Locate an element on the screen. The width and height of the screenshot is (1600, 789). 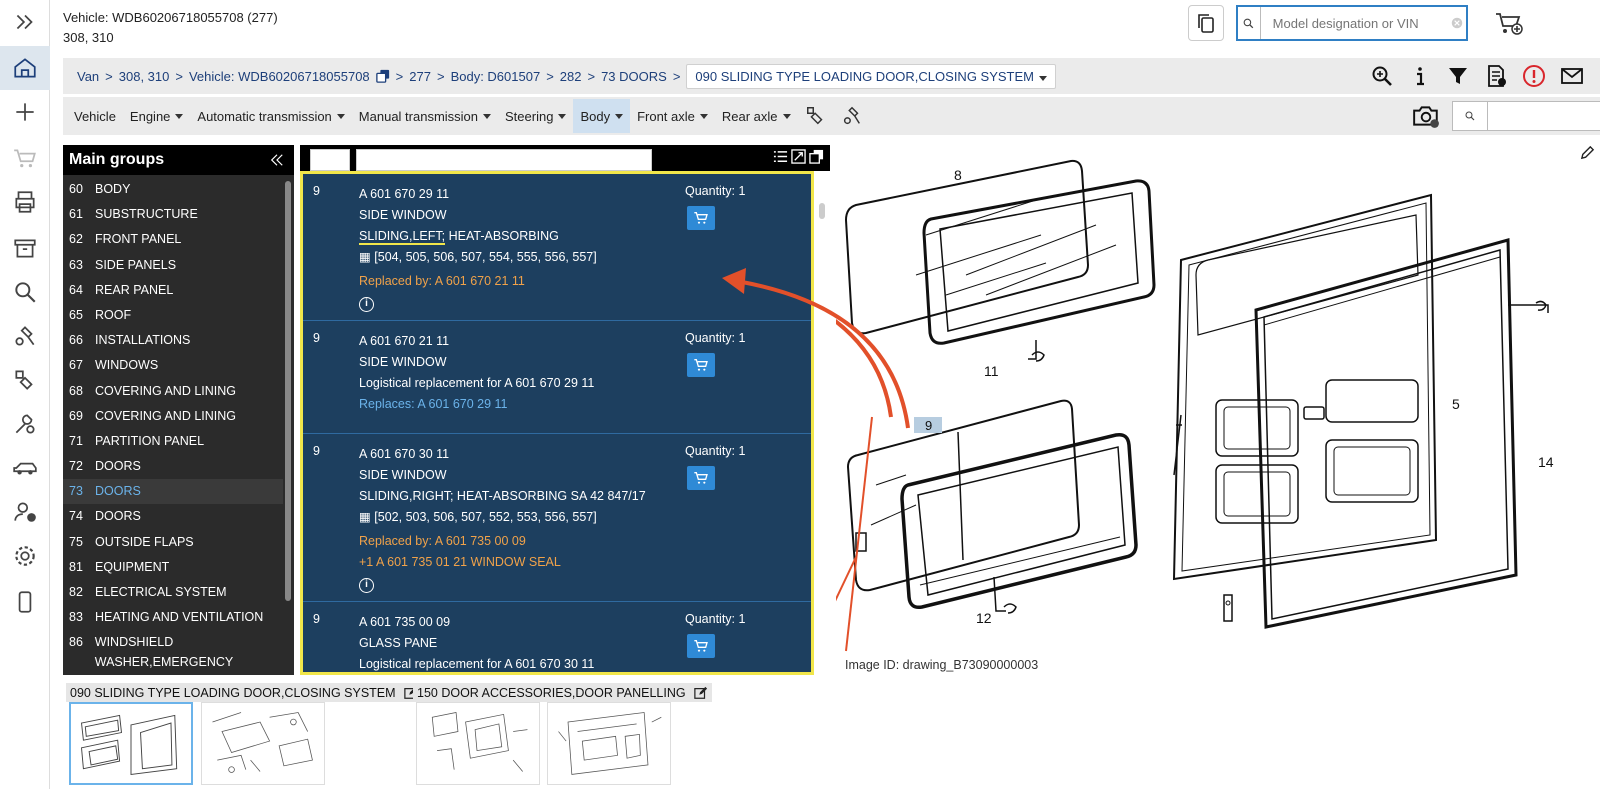
vehicle-icon is located at coordinates (25, 468).